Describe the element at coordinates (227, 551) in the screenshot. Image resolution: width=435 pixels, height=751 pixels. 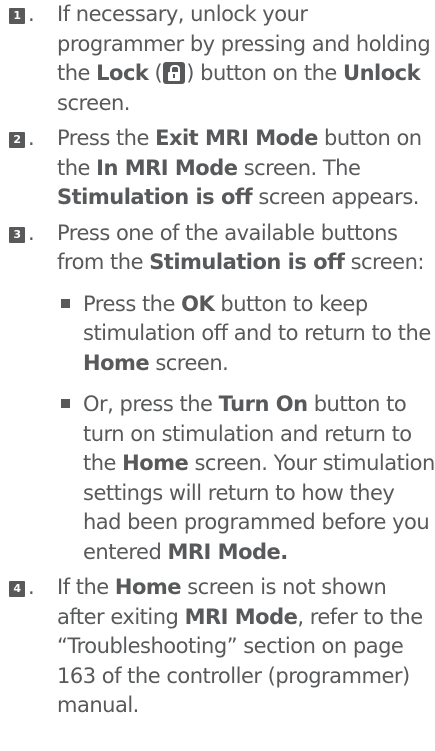
I see `mri-mode-label: MRI Mode.` at that location.